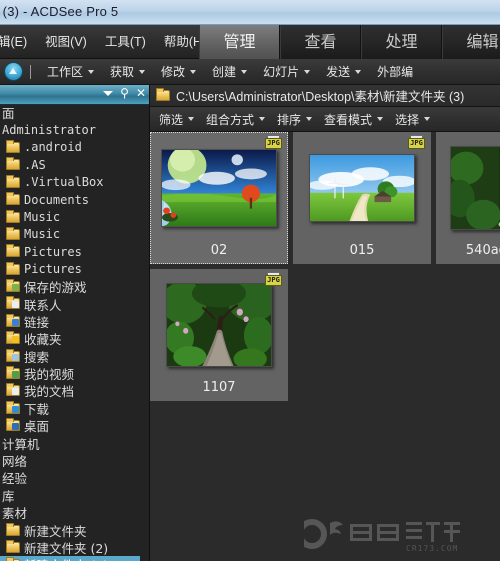  Describe the element at coordinates (250, 12) in the screenshot. I see `title-bar: E (3) - ACDSee Pro 5` at that location.